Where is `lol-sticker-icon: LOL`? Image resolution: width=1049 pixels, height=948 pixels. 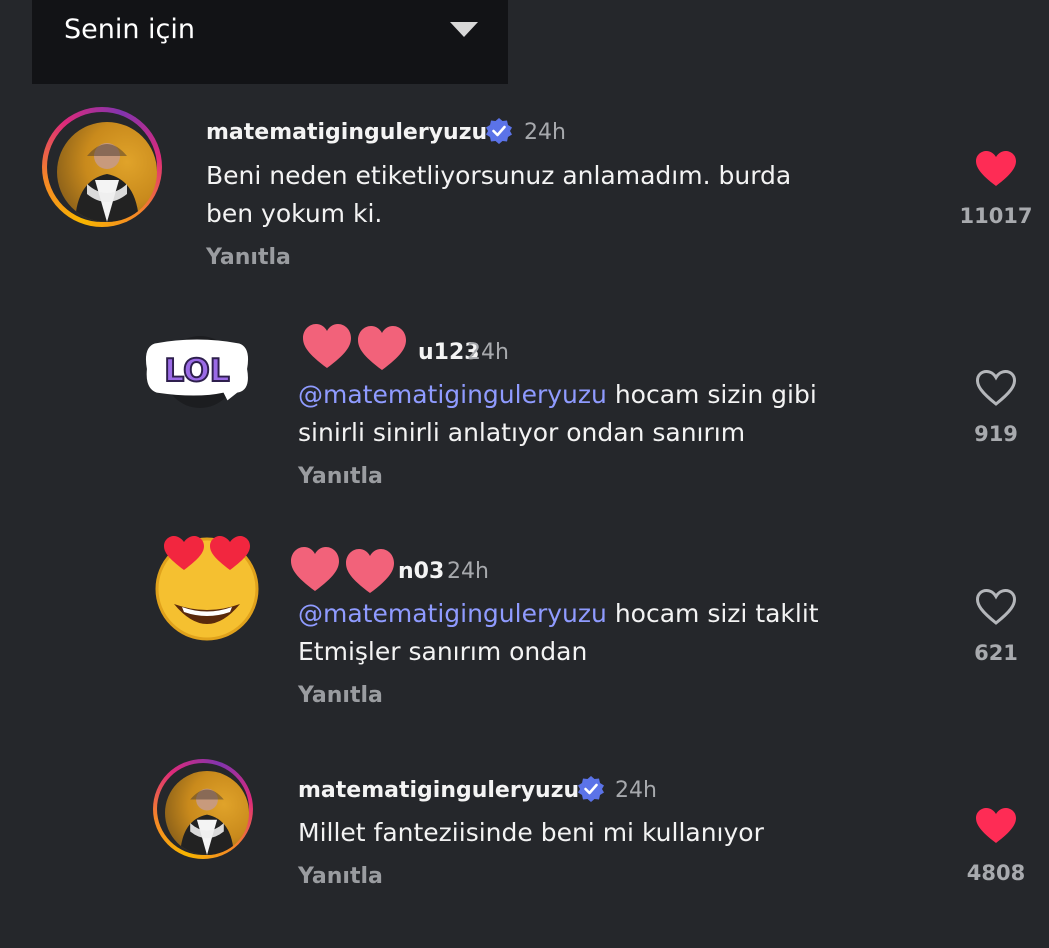
lol-sticker-icon: LOL is located at coordinates (197, 370).